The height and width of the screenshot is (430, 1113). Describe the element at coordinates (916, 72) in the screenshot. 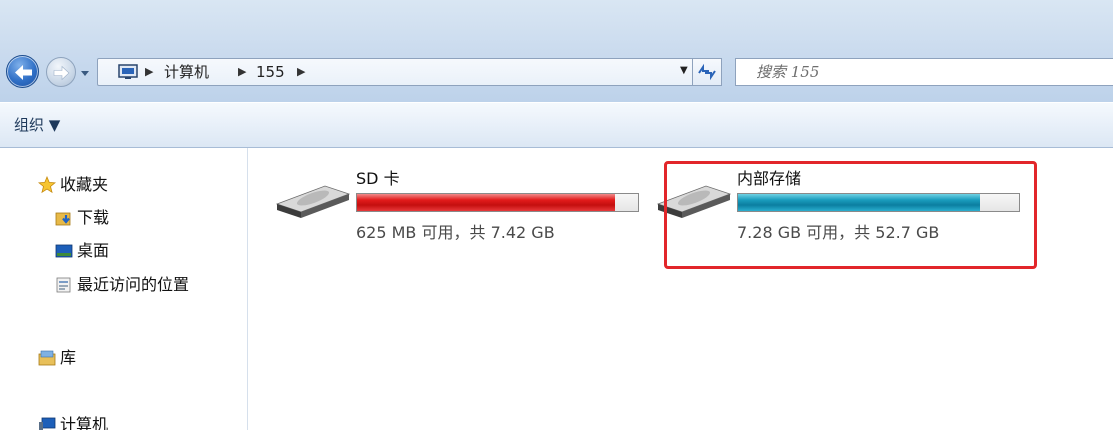

I see `search-input` at that location.